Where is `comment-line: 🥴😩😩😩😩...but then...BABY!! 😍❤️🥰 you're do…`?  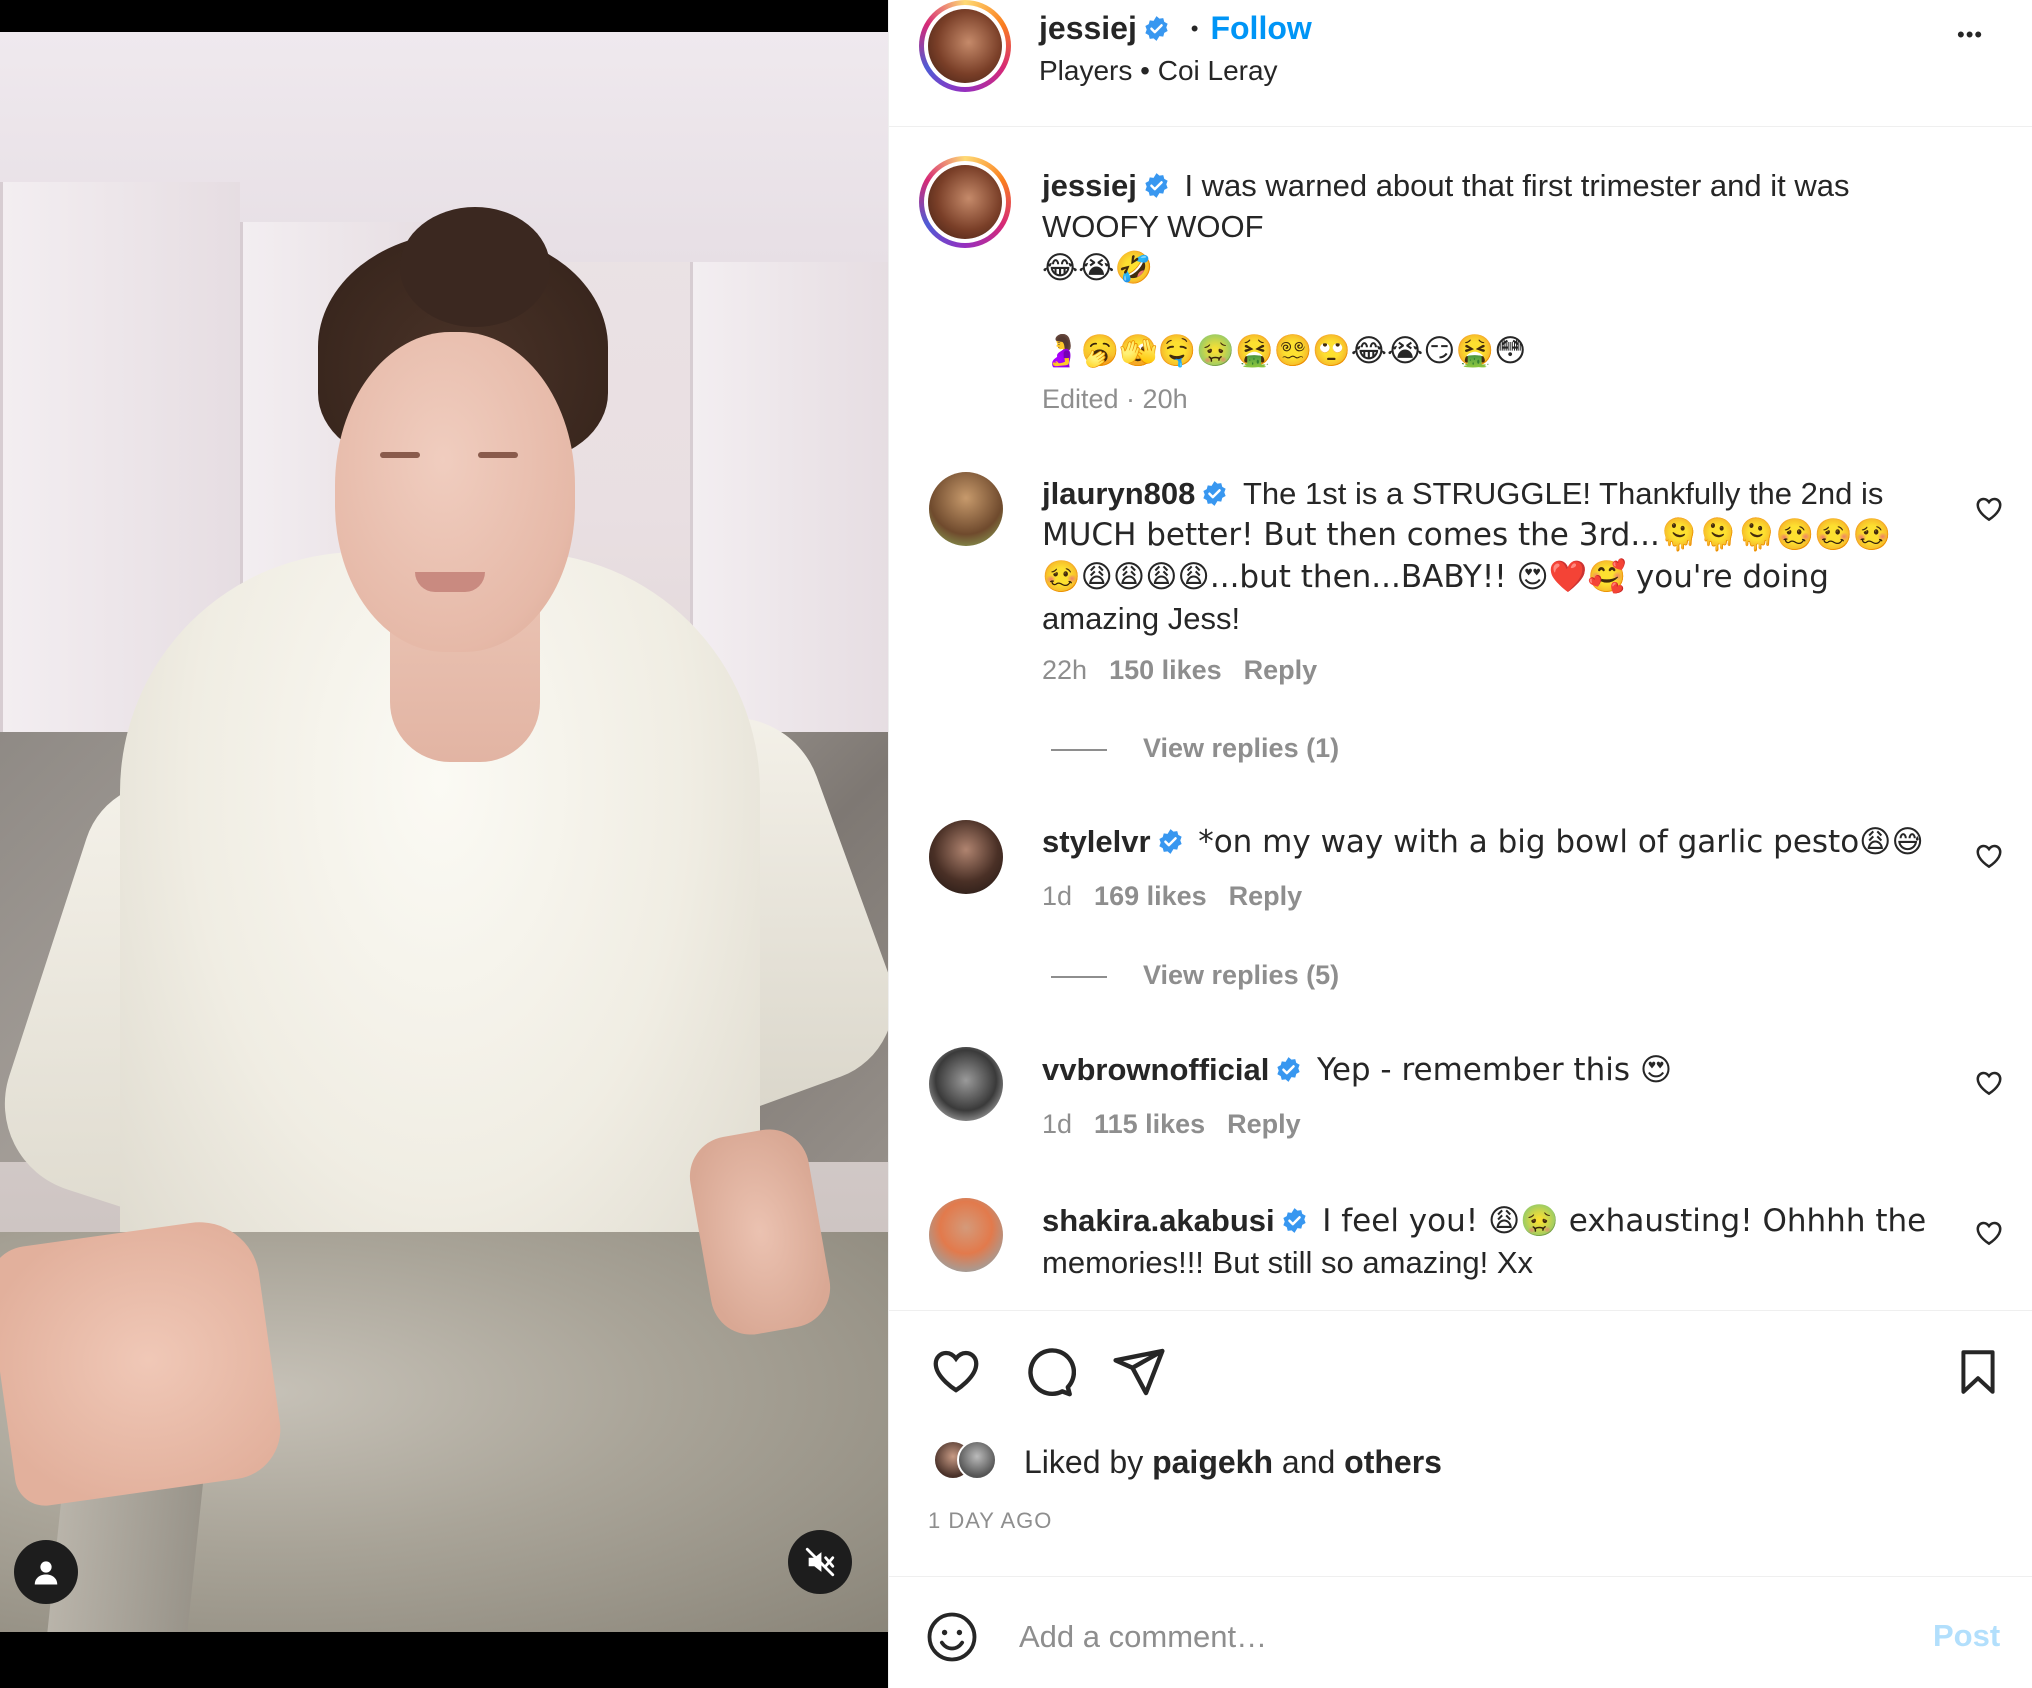 comment-line: 🥴😩😩😩😩...but then...BABY!! 😍❤️🥰 you're do… is located at coordinates (1435, 577).